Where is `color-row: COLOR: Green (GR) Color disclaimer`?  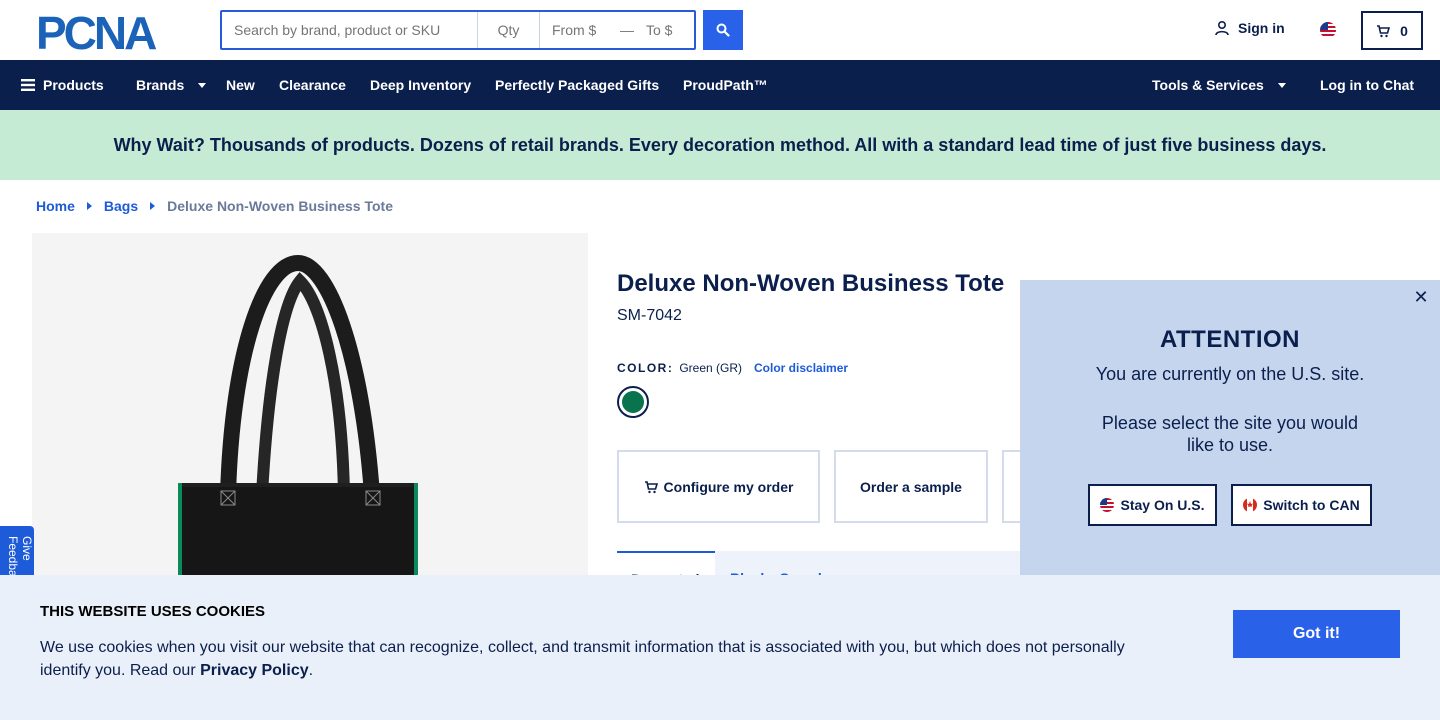
color-row: COLOR: Green (GR) Color disclaimer is located at coordinates (732, 368).